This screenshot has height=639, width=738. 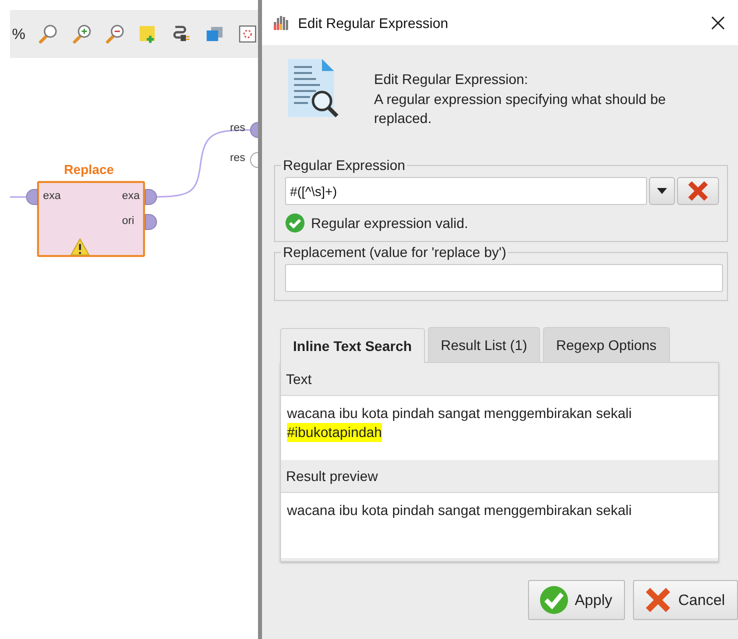 What do you see at coordinates (520, 109) in the screenshot?
I see `description-text: A regular expression specifying what should be replaced.` at bounding box center [520, 109].